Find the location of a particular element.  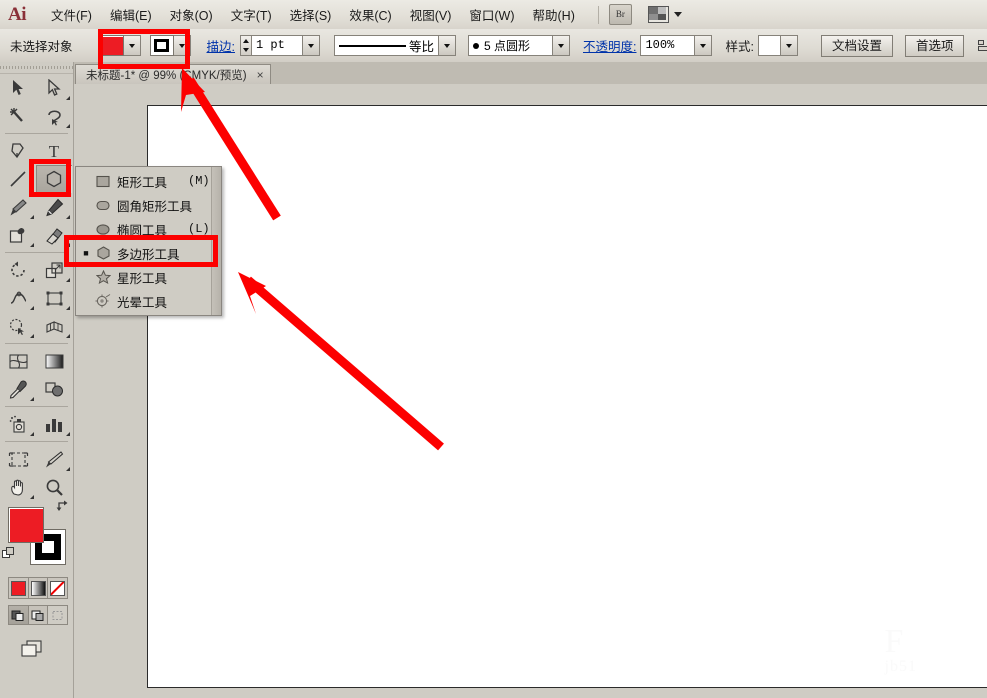

direct-selection-tool is located at coordinates (54, 88).